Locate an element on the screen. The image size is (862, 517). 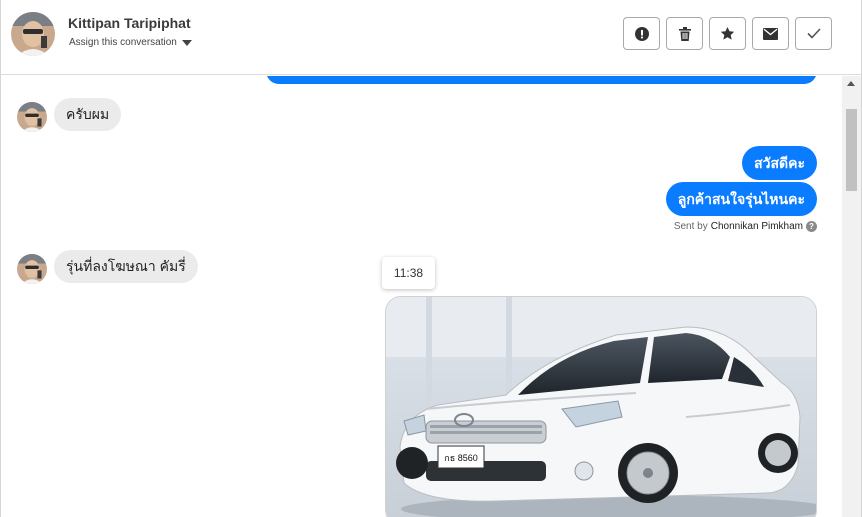
checkmark-icon is located at coordinates (813, 33).